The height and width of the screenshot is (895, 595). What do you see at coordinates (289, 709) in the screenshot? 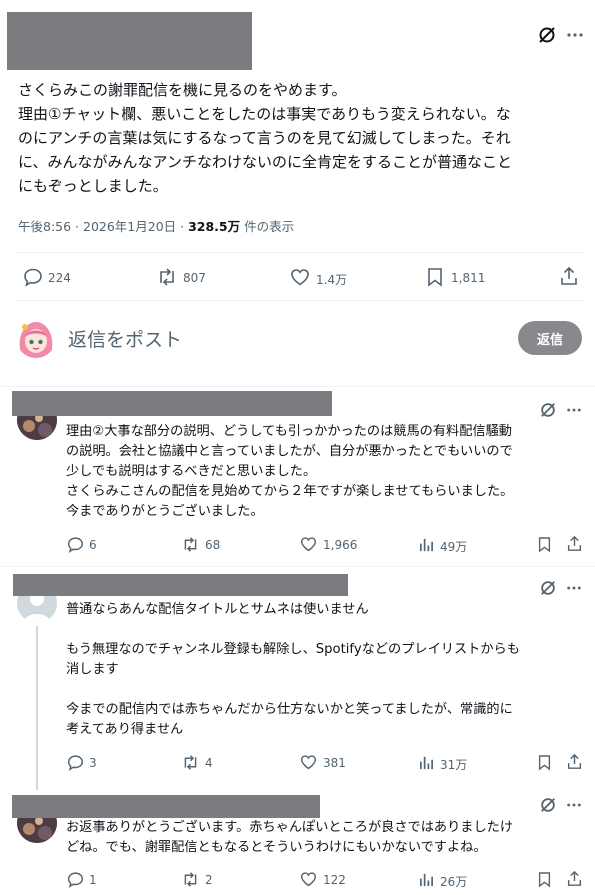
I see `reply-text-line: 今までの配信内では赤ちゃんだから仕方ないかと笑ってましたが、常識的に` at bounding box center [289, 709].